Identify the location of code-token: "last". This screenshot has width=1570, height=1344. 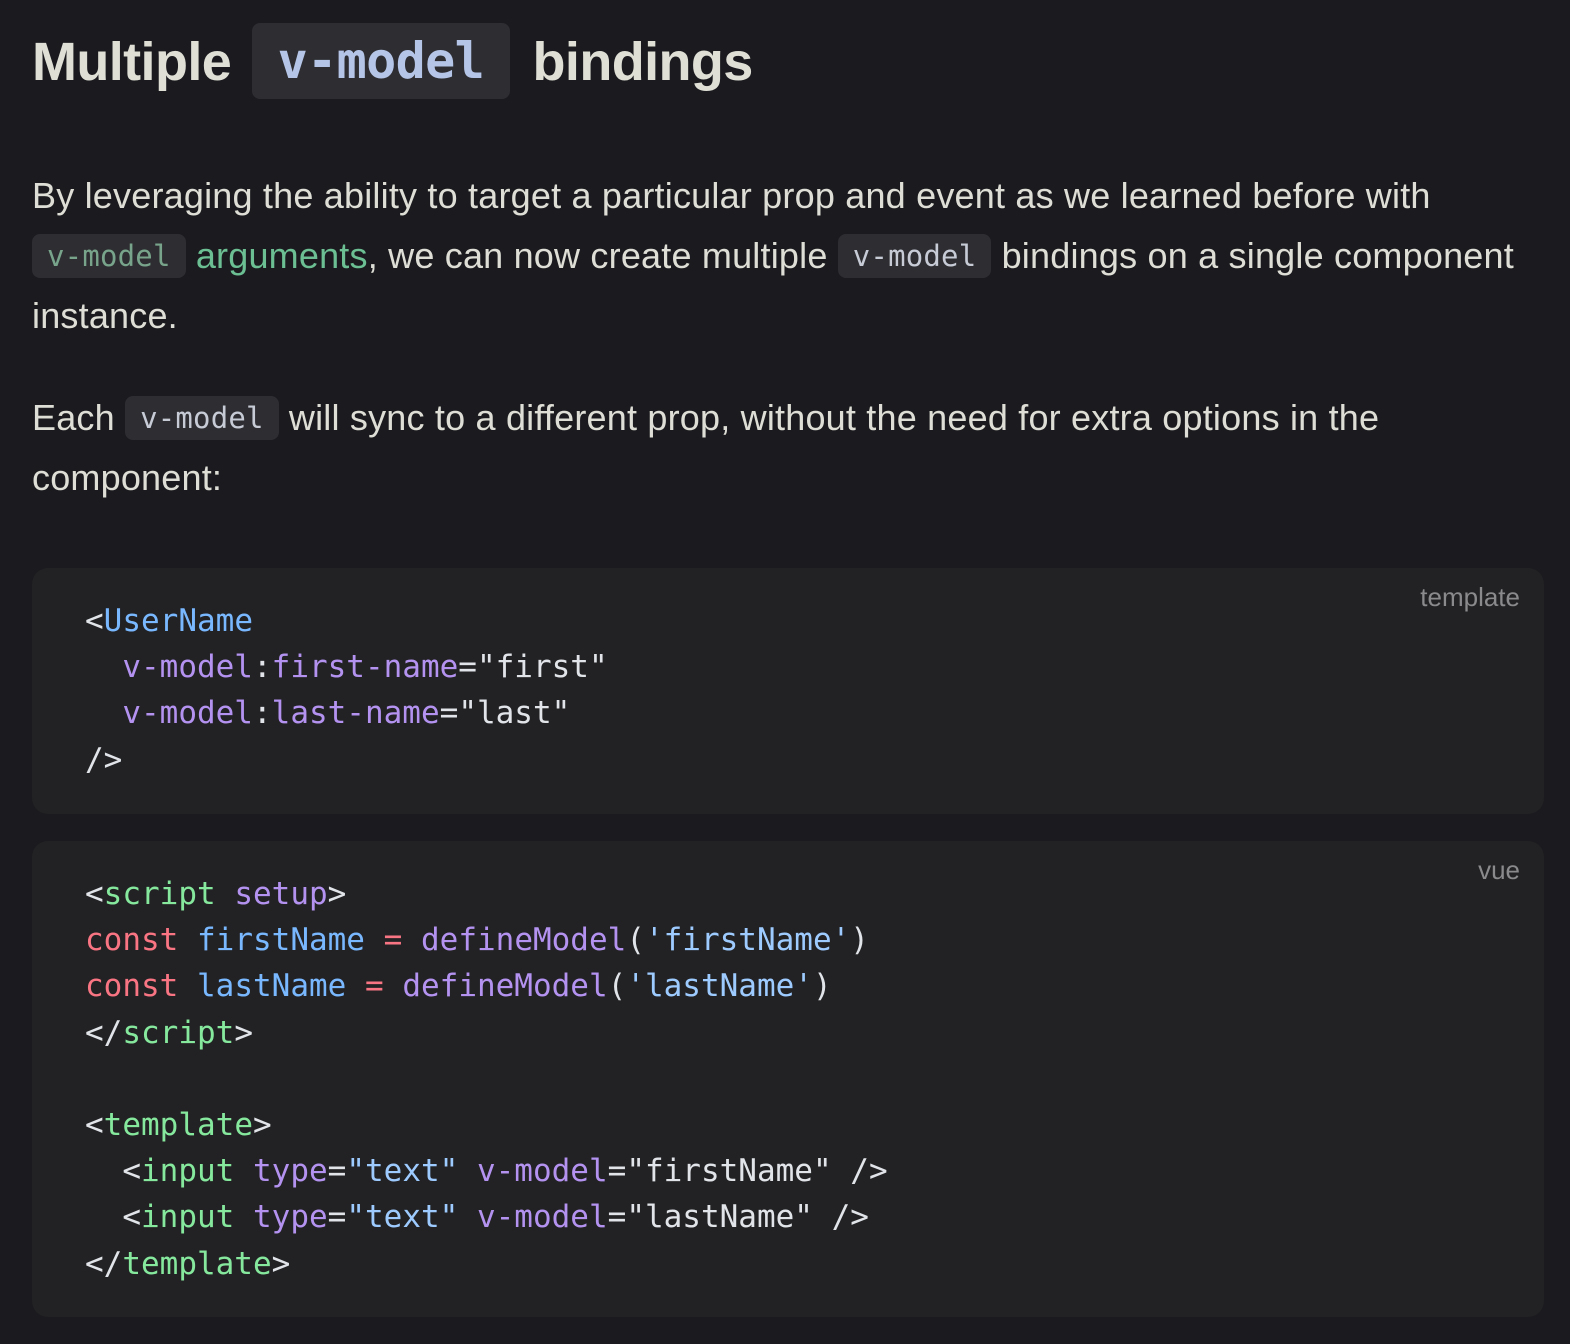
(514, 713).